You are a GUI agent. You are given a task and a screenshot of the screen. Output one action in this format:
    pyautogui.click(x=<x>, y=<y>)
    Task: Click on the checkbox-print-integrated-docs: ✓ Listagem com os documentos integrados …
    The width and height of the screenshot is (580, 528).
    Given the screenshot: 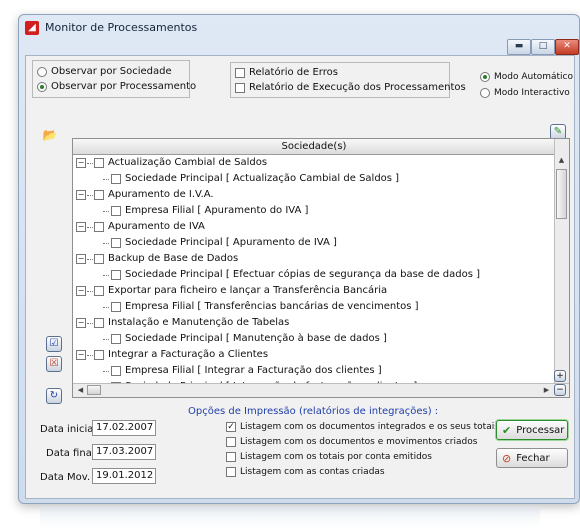 What is the action you would take?
    pyautogui.click(x=362, y=427)
    